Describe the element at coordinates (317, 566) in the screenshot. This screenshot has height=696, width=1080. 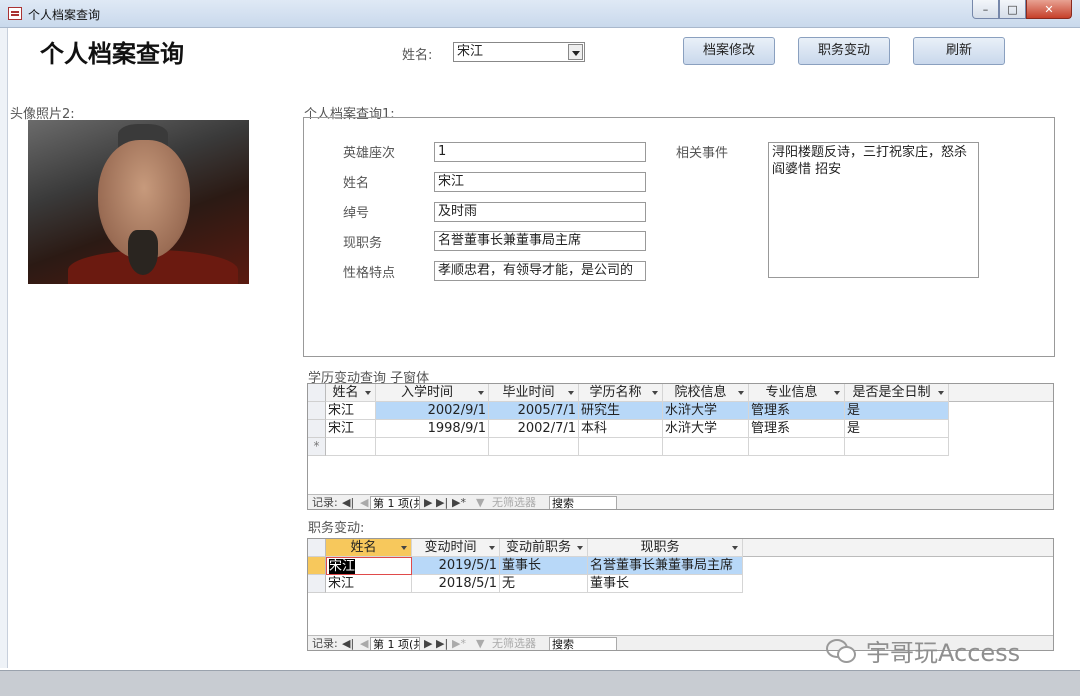
I see `current-row-selector` at that location.